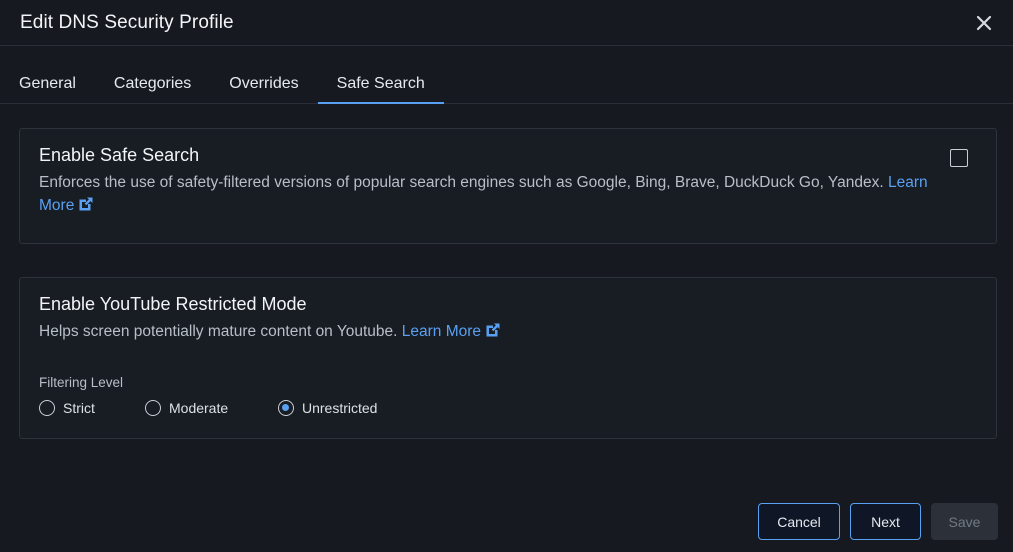  Describe the element at coordinates (119, 155) in the screenshot. I see `safe-search-title: Enable Safe Search` at that location.